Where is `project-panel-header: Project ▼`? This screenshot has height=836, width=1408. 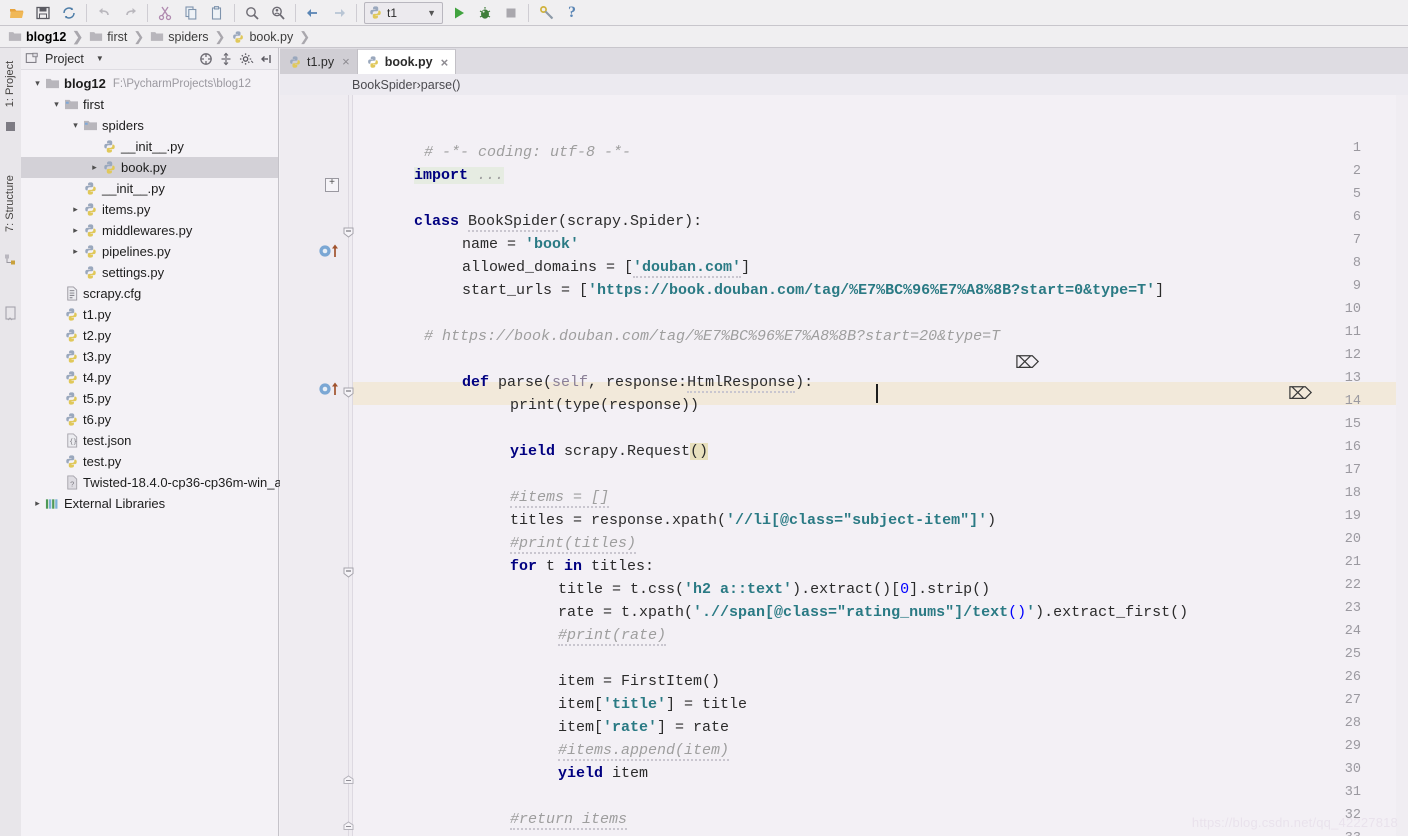
project-panel-header: Project ▼ is located at coordinates (149, 59).